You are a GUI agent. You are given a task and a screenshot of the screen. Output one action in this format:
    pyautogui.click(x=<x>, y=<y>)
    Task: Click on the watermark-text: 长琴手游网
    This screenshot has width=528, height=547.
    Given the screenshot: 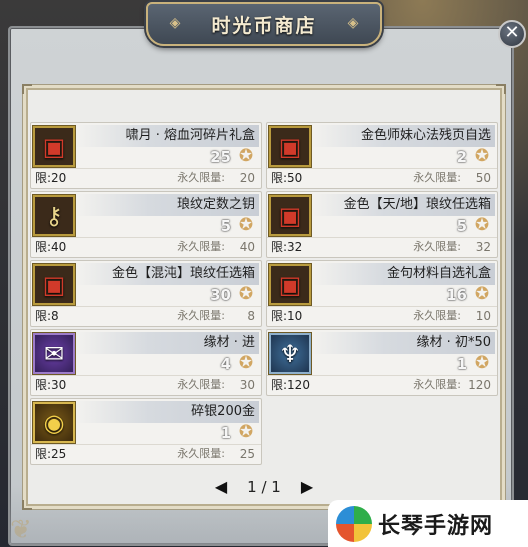 What is the action you would take?
    pyautogui.click(x=436, y=526)
    